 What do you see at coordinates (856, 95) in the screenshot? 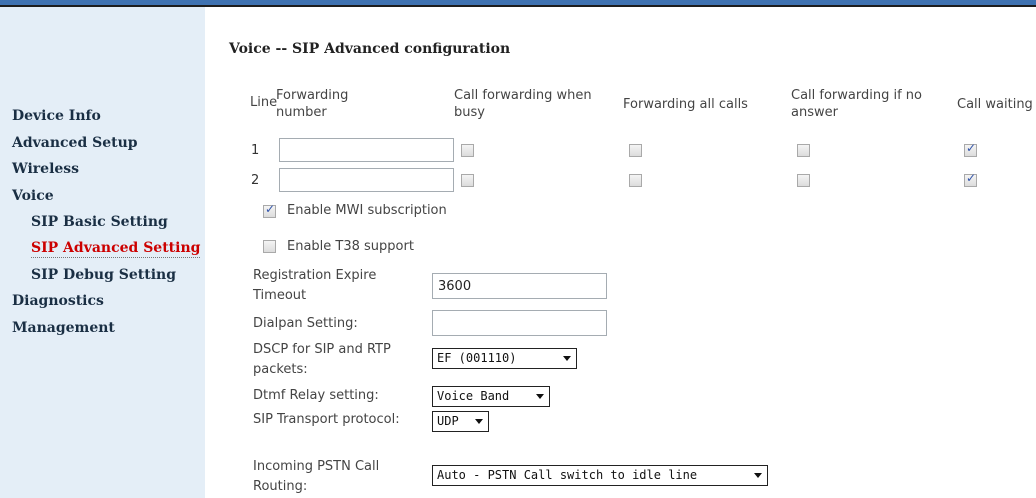
I see `header-no-answer-line1: Call forwarding if no` at bounding box center [856, 95].